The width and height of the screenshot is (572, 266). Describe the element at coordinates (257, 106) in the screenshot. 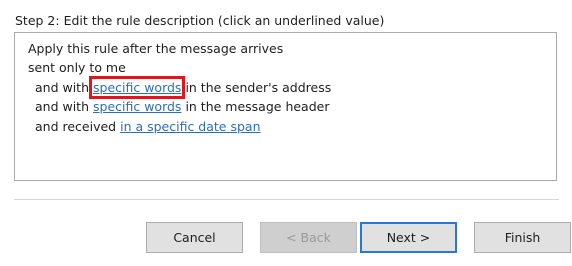

I see `rule-line-suffix: in the message header` at that location.